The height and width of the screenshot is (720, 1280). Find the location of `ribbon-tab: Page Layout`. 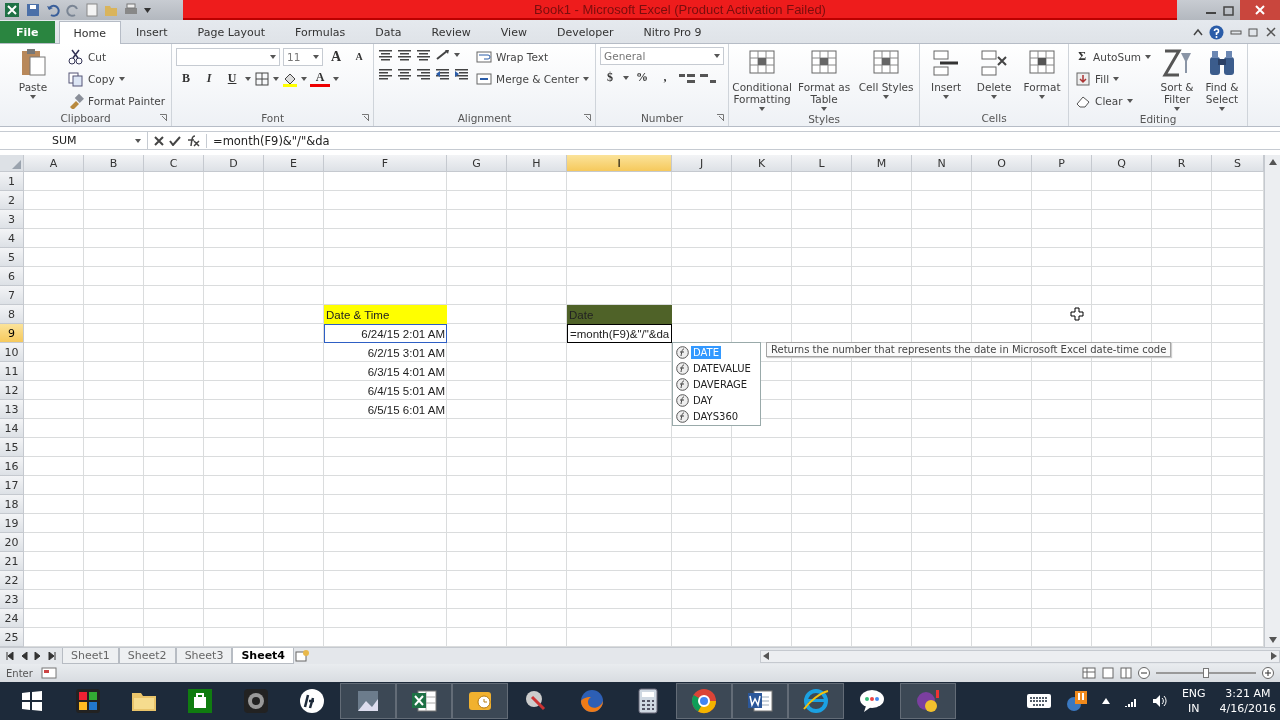

ribbon-tab: Page Layout is located at coordinates (231, 32).